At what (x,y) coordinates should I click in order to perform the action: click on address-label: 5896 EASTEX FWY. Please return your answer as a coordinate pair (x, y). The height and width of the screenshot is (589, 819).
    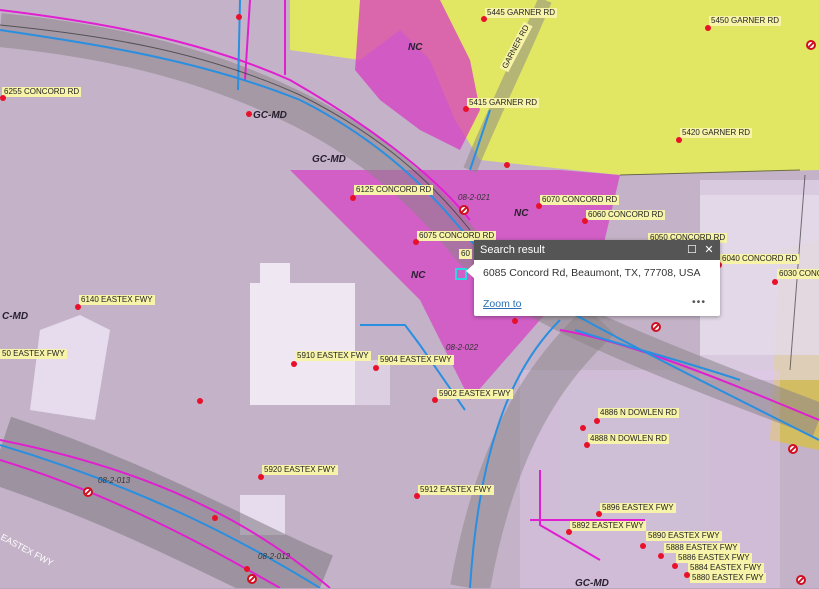
    Looking at the image, I should click on (638, 508).